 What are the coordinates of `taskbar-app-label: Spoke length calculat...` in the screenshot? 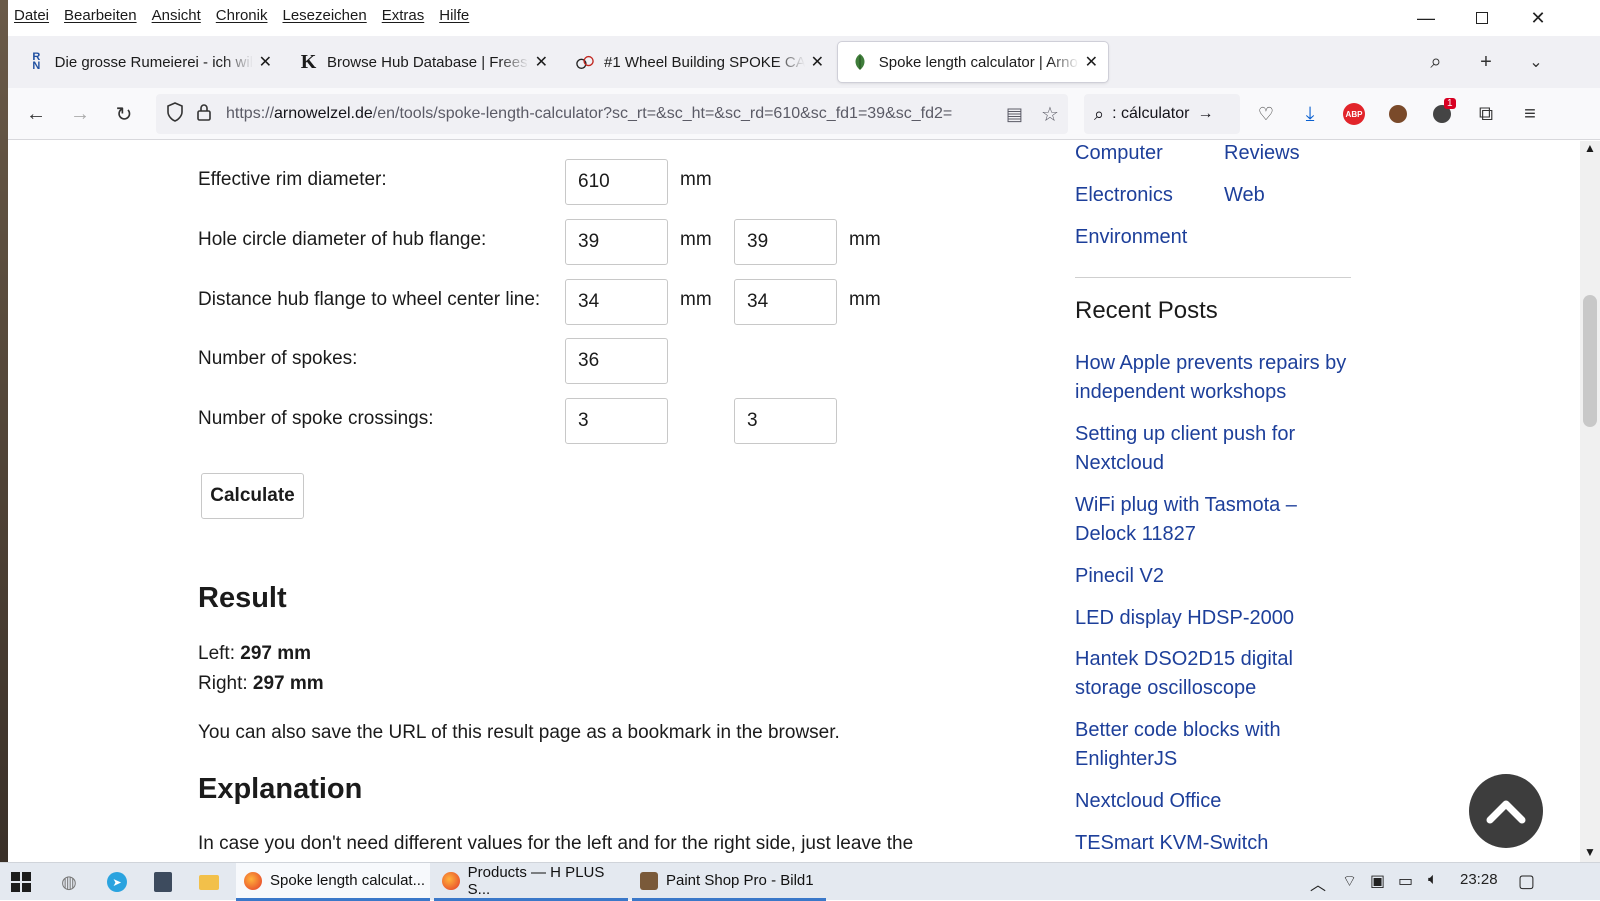 It's located at (348, 880).